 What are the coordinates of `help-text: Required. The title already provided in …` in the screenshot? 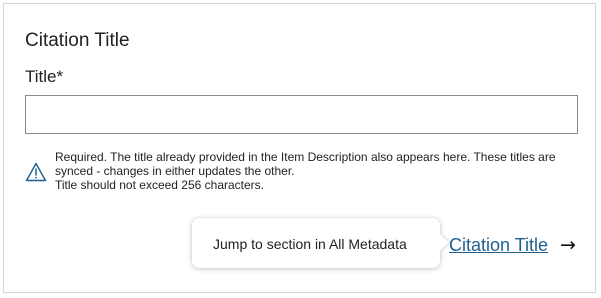 It's located at (318, 171).